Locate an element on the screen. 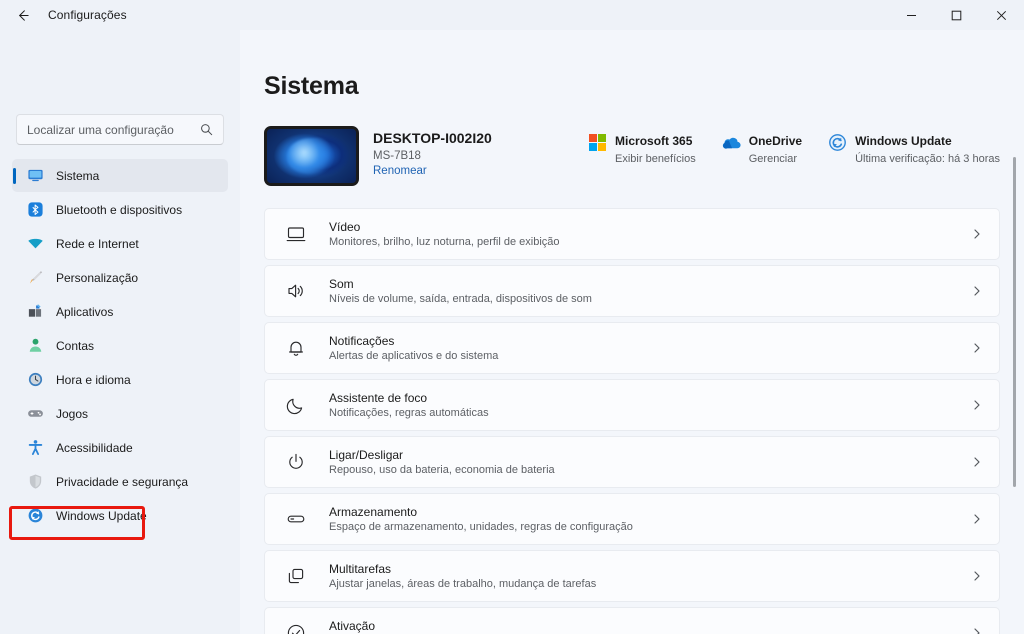 The height and width of the screenshot is (634, 1024). sidebar-item-windows-update: Windows Update is located at coordinates (120, 515).